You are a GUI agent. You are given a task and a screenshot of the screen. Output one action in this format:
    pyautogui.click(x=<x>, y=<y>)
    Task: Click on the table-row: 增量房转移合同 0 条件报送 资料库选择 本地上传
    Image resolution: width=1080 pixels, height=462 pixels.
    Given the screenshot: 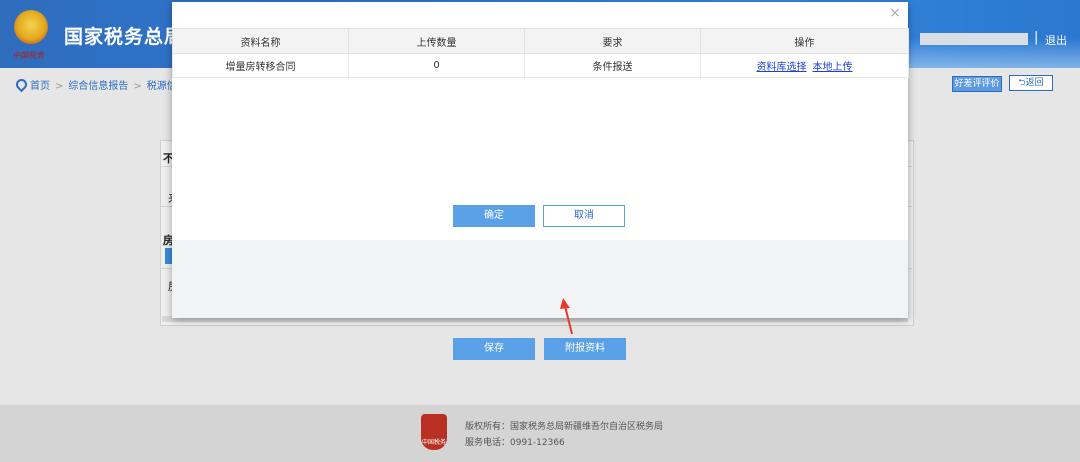 What is the action you would take?
    pyautogui.click(x=540, y=65)
    